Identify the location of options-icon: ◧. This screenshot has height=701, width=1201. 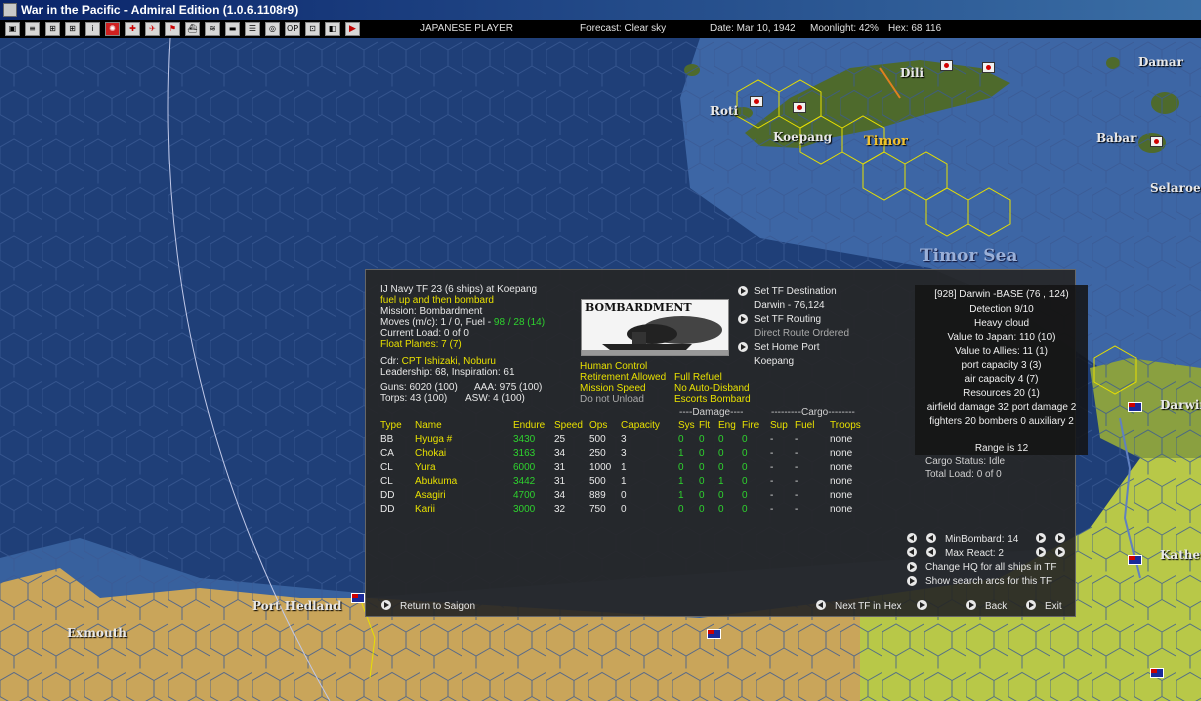
(332, 29).